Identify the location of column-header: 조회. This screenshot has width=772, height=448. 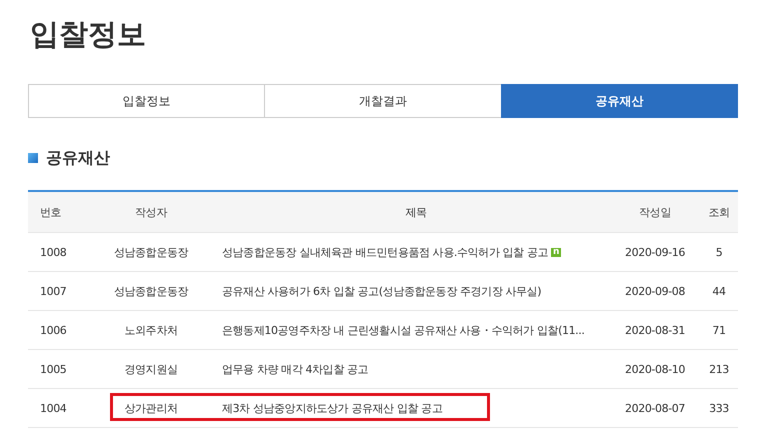
(719, 212).